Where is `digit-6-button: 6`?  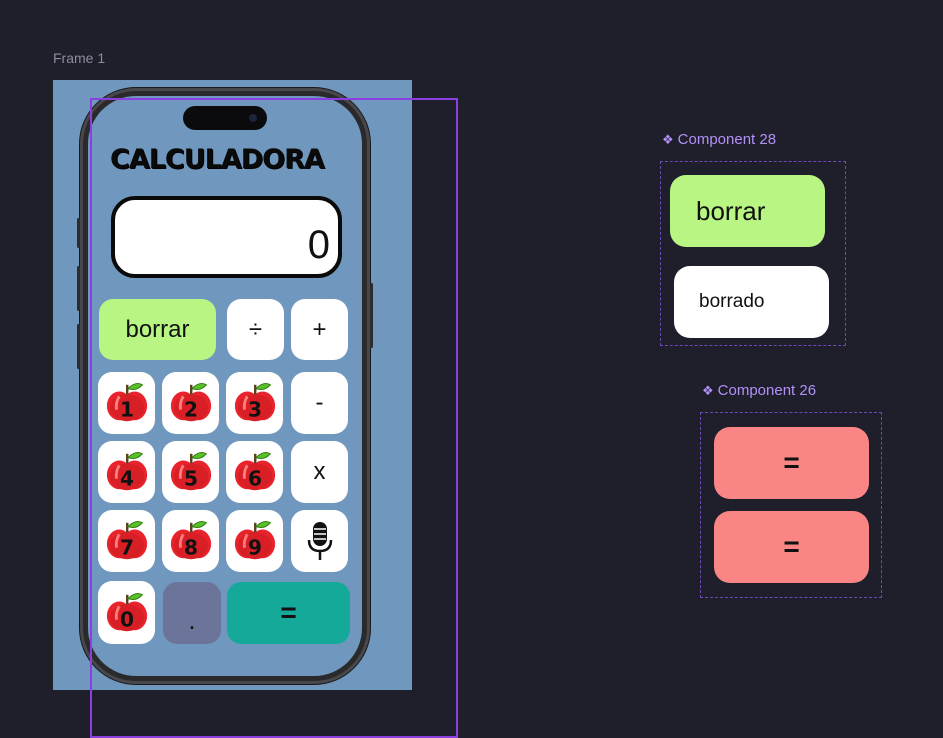
digit-6-button: 6 is located at coordinates (254, 472).